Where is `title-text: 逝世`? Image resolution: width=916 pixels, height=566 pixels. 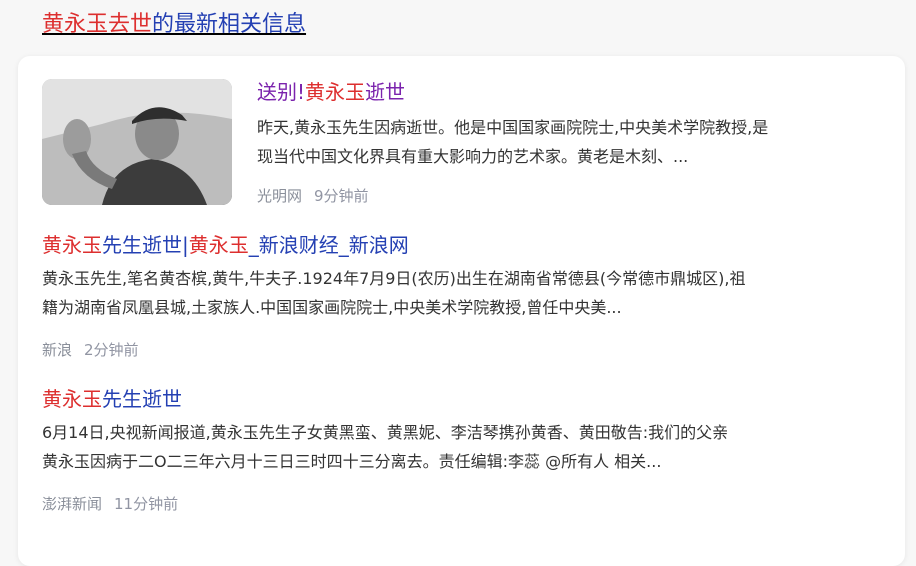
title-text: 逝世 is located at coordinates (385, 92).